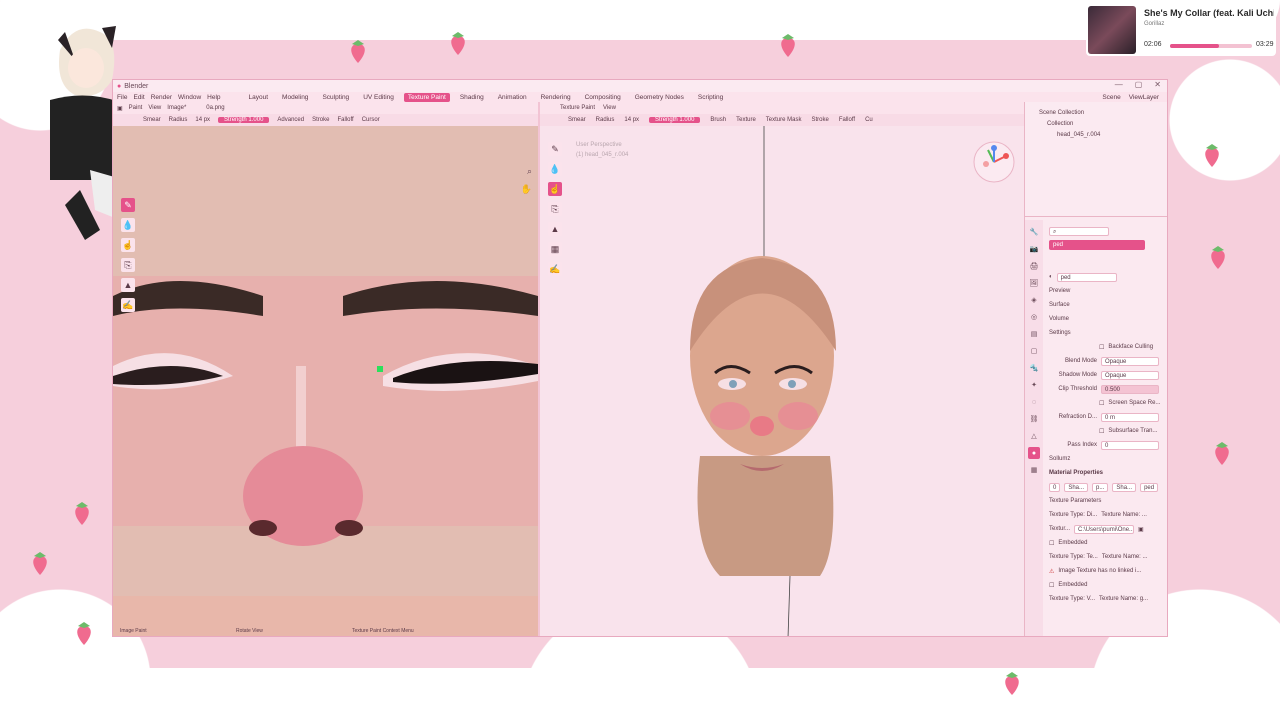 This screenshot has height=720, width=1280. I want to click on blur-tool-icon: 💧, so click(555, 169).